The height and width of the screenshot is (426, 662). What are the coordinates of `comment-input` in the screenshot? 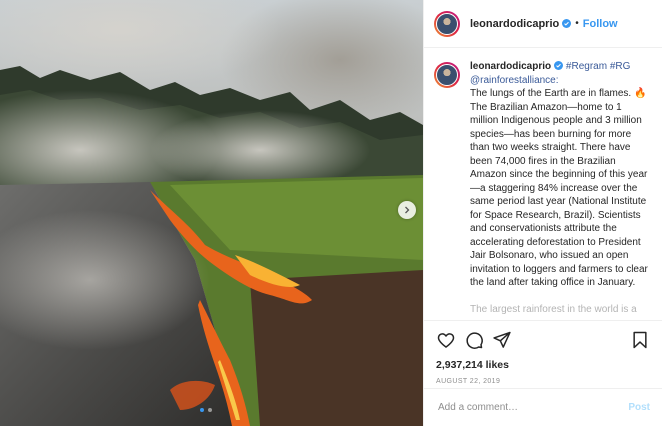 It's located at (532, 407).